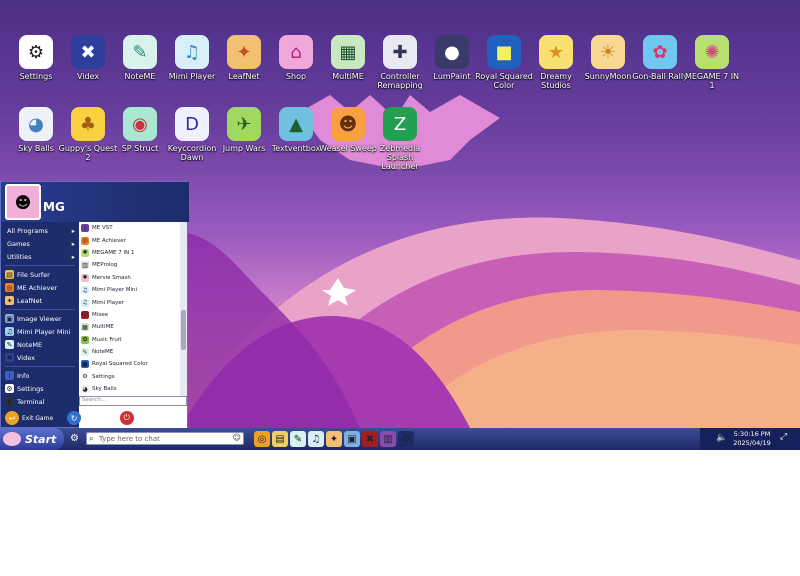 This screenshot has height=576, width=800. Describe the element at coordinates (88, 153) in the screenshot. I see `desktop-icon-label: Guppy's Quest 2` at that location.